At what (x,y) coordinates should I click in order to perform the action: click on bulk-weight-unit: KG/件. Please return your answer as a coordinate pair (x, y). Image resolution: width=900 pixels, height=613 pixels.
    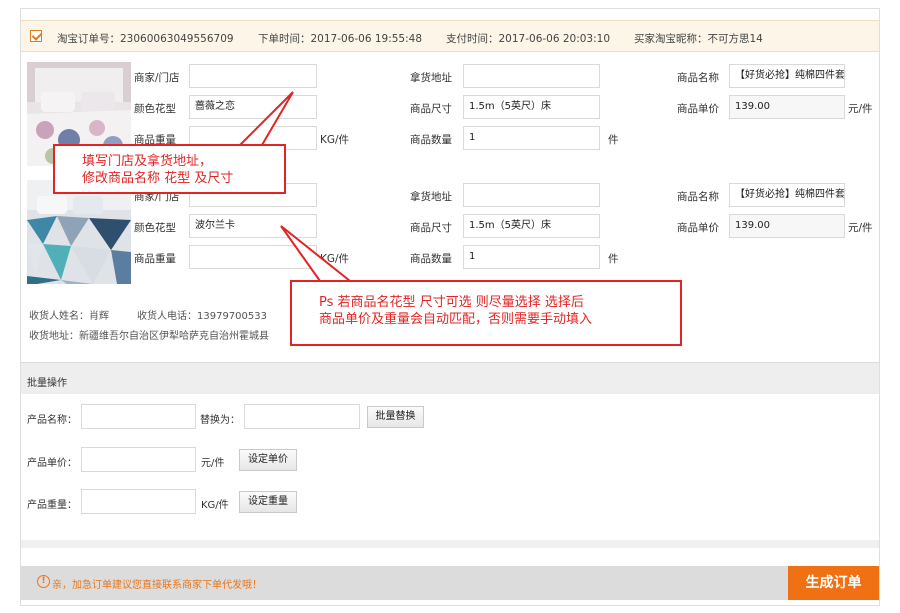
    Looking at the image, I should click on (215, 505).